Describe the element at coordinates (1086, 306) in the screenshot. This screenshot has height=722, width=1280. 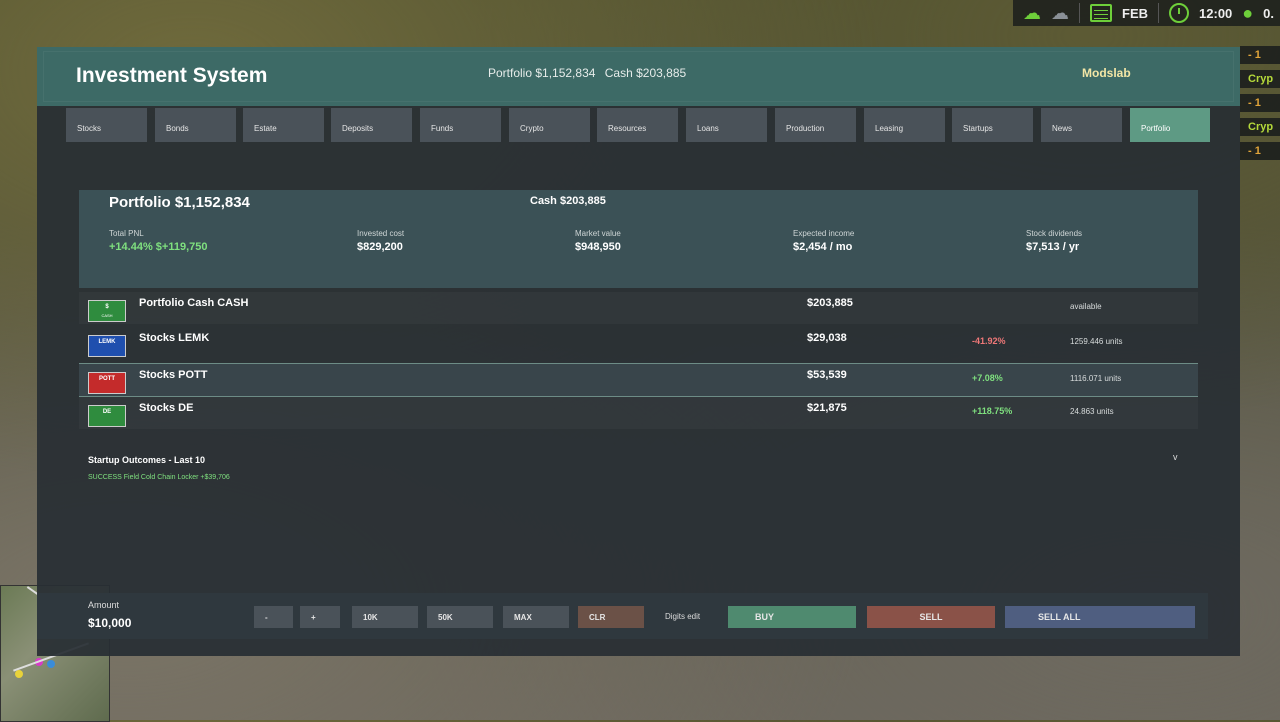
I see `holding-units: available` at that location.